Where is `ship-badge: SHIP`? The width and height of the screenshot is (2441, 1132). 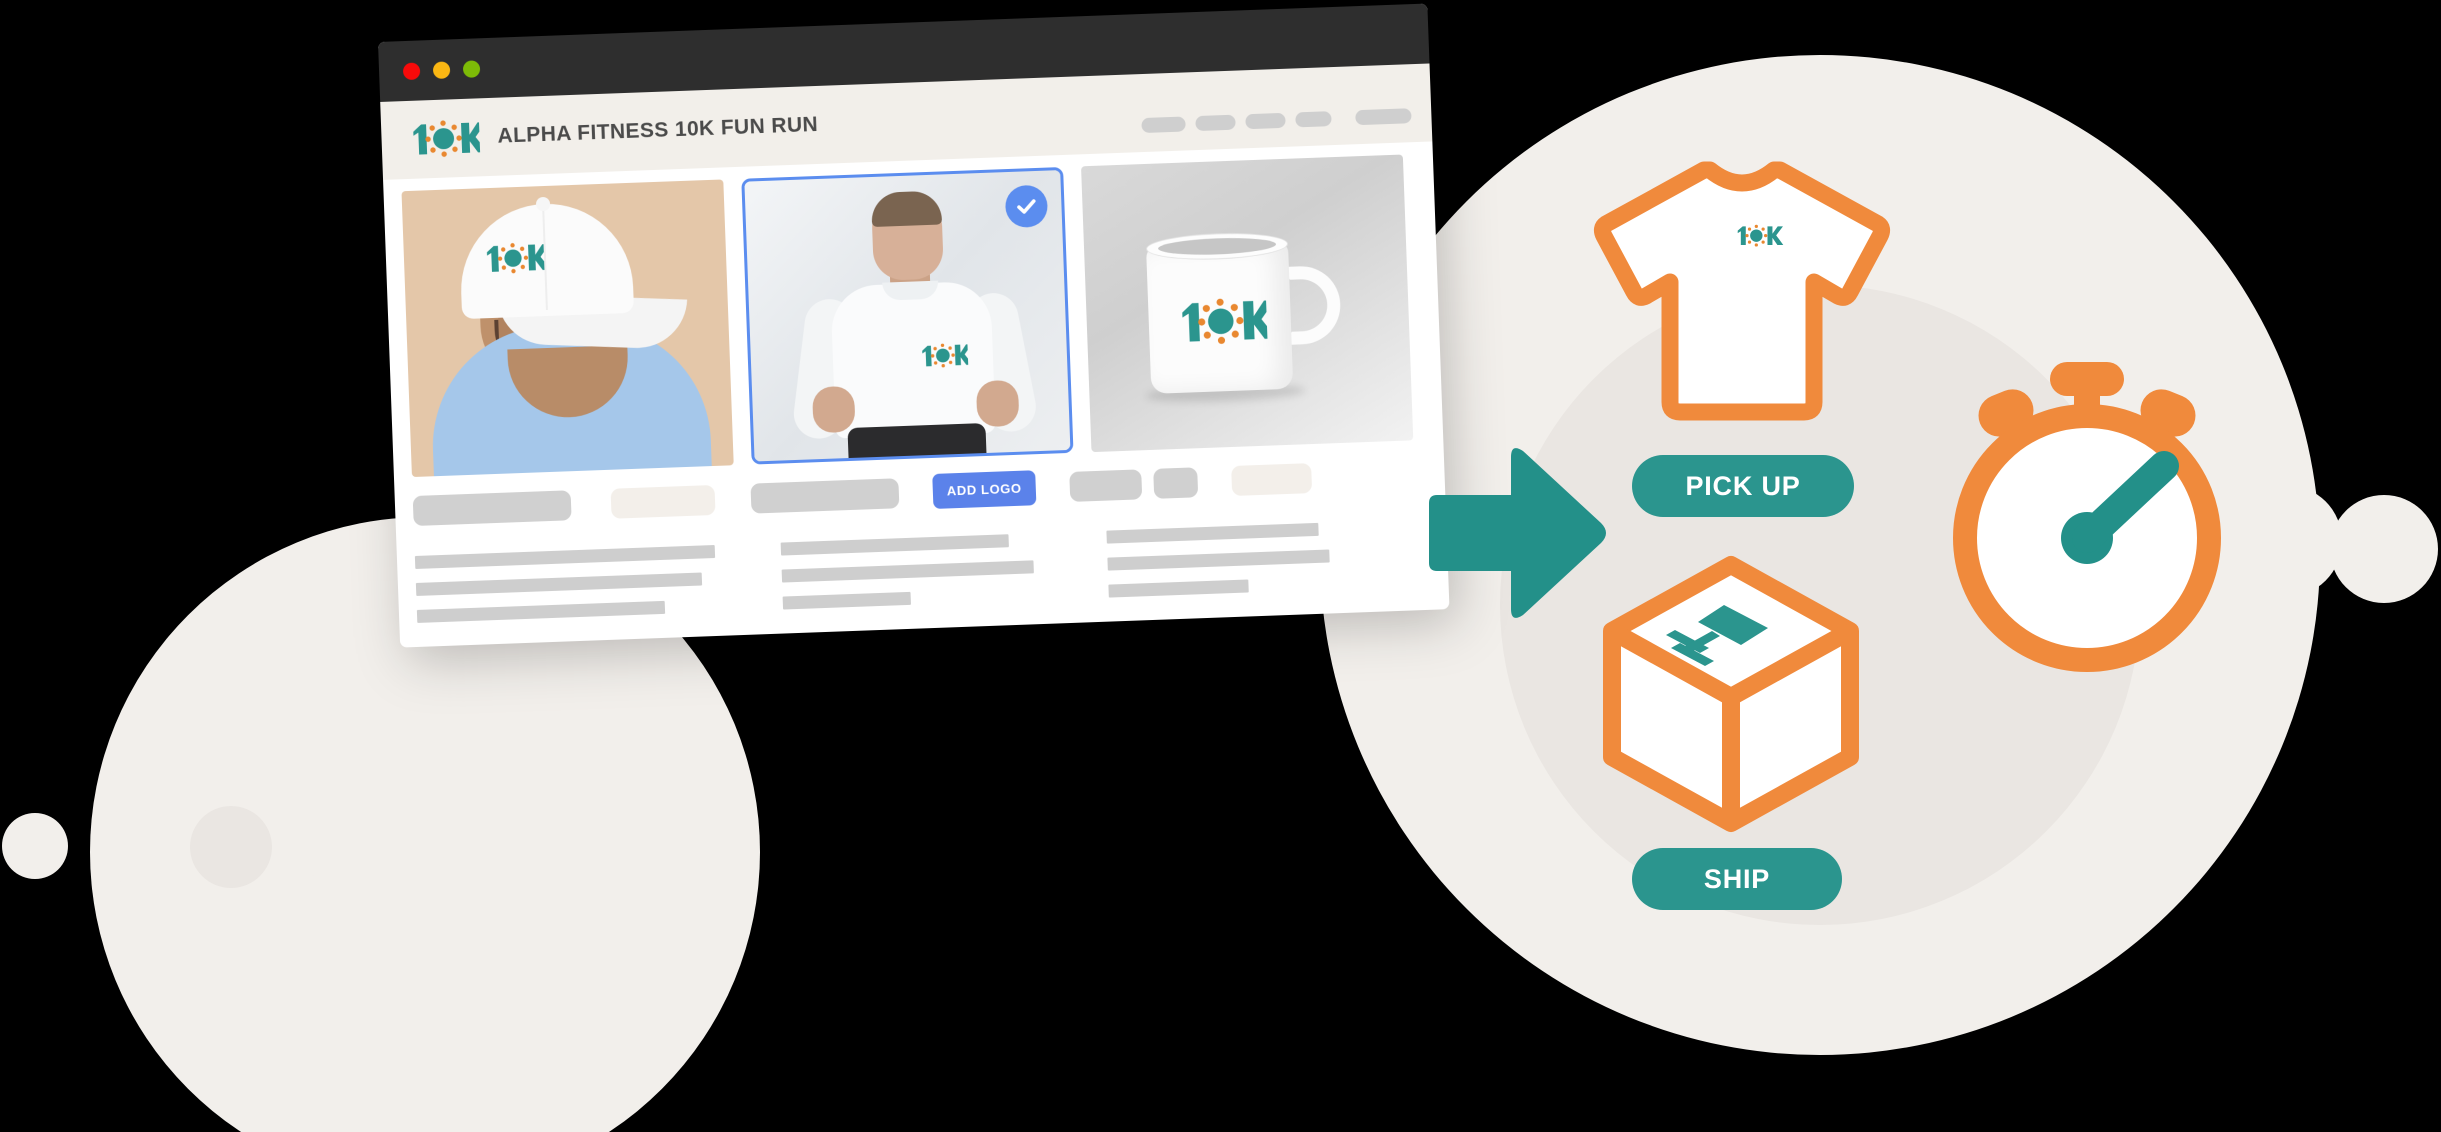 ship-badge: SHIP is located at coordinates (1737, 879).